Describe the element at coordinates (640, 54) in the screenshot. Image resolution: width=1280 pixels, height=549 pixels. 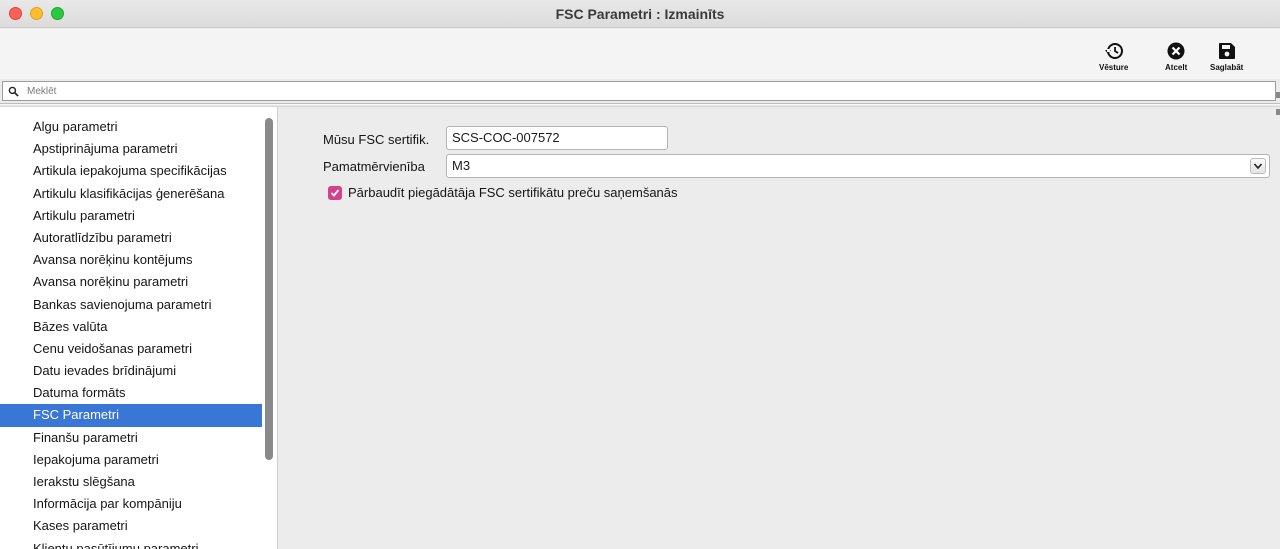
I see `toolbar: Vēsture Atcelt Saglabāt` at that location.